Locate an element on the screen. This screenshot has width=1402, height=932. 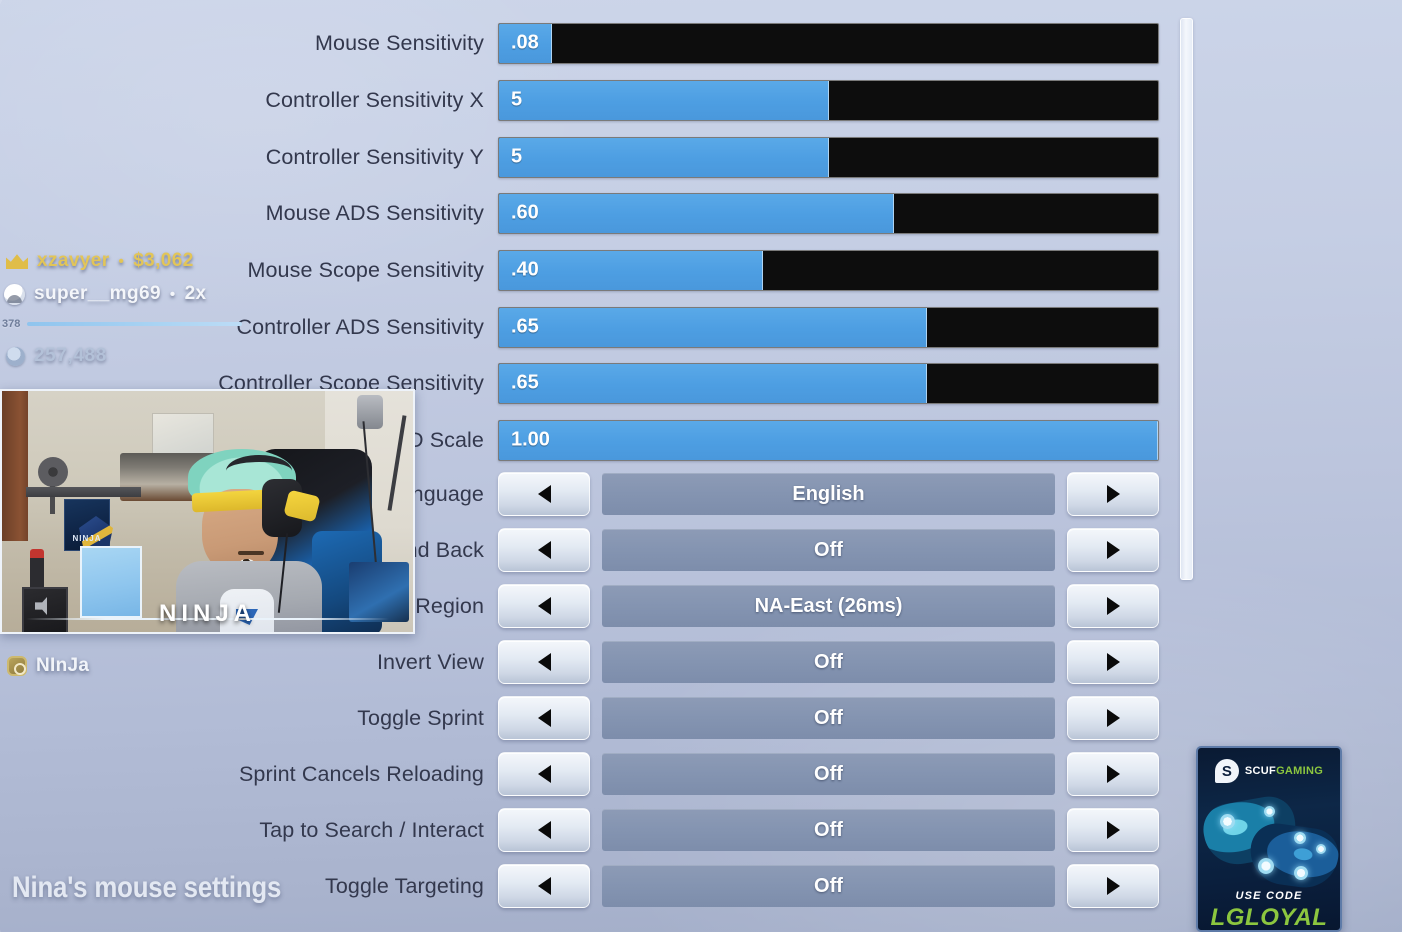
dropdown-invert-view: Off is located at coordinates (828, 662).